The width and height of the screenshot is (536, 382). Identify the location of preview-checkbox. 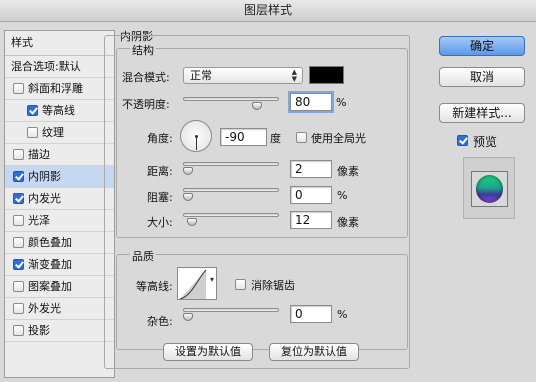
(462, 140).